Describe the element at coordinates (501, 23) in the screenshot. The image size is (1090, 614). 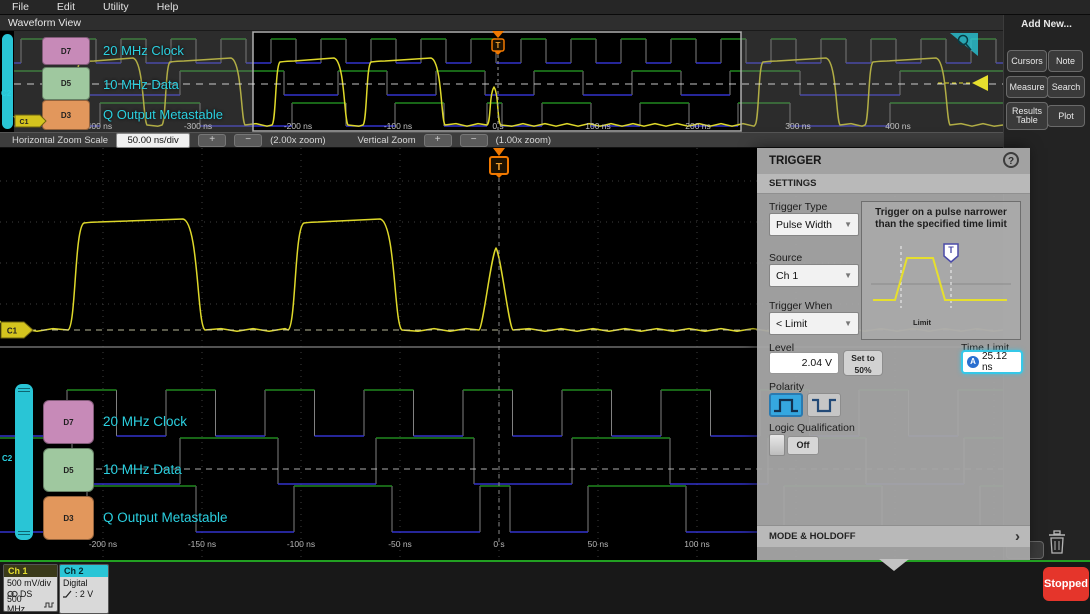
I see `tab-waveform-view: Waveform View` at that location.